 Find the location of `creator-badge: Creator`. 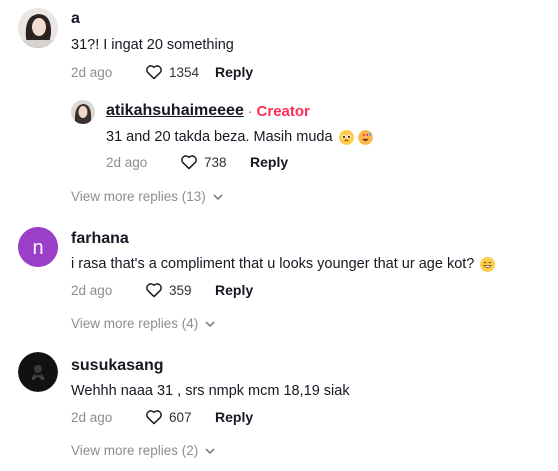

creator-badge: Creator is located at coordinates (283, 111).